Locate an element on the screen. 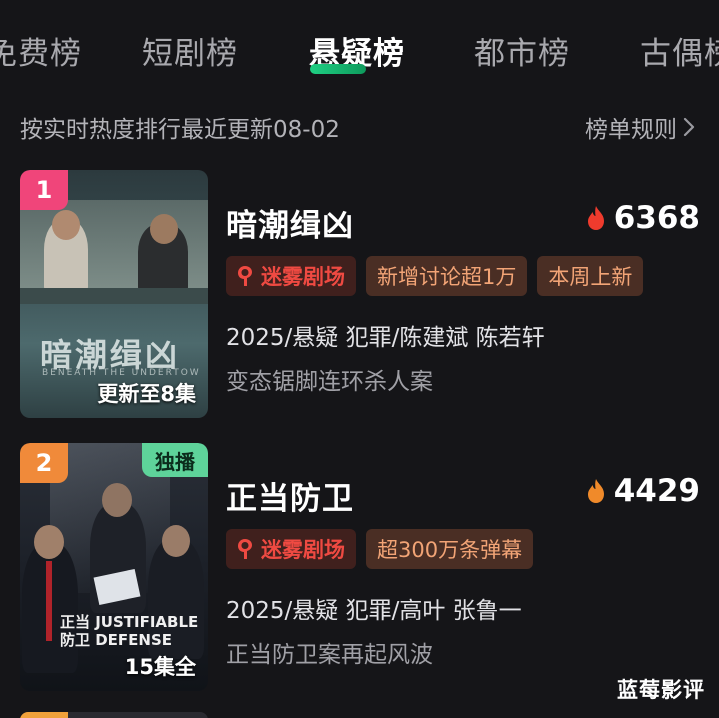 The width and height of the screenshot is (719, 718). episode-status: 15集全 is located at coordinates (160, 667).